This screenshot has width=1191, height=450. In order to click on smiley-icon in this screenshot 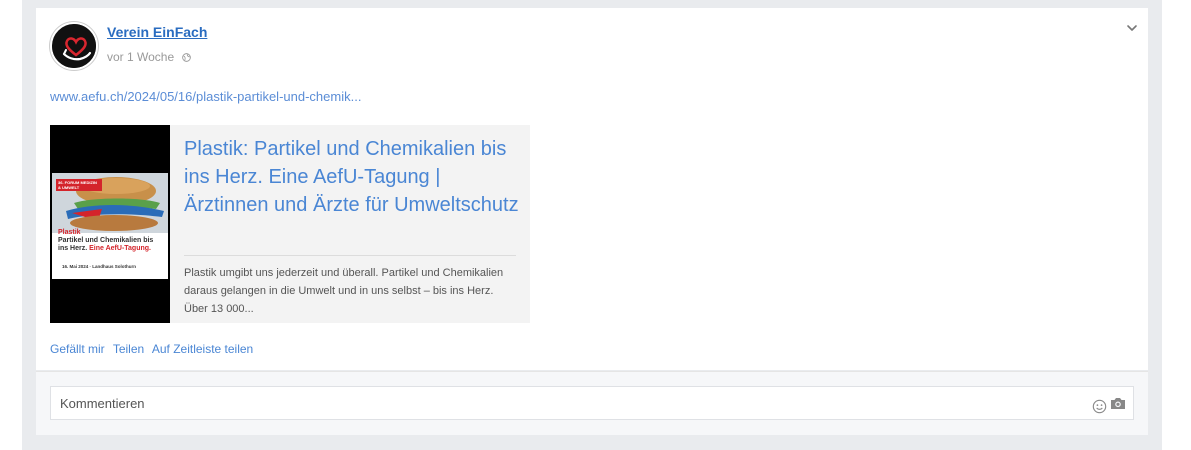, I will do `click(1099, 406)`.